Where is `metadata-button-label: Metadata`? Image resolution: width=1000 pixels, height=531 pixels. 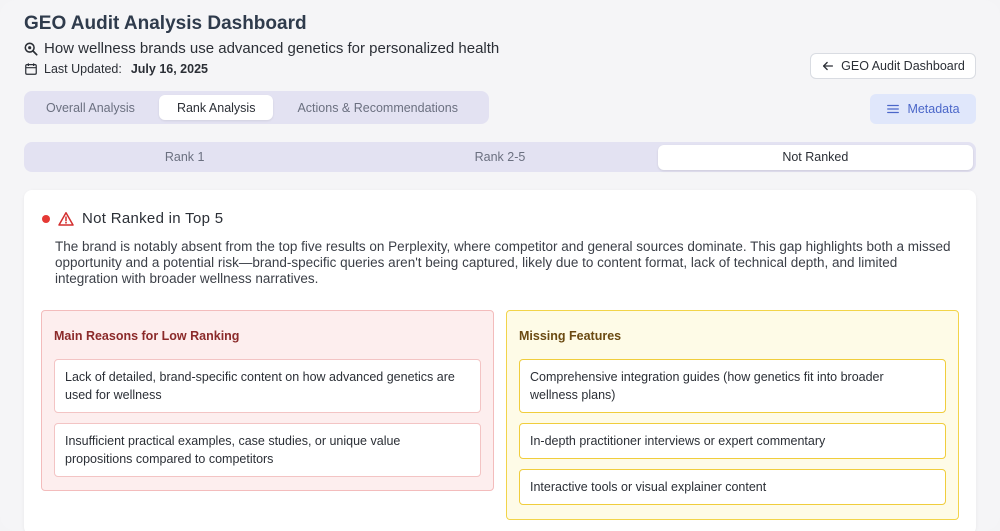
metadata-button-label: Metadata is located at coordinates (933, 109).